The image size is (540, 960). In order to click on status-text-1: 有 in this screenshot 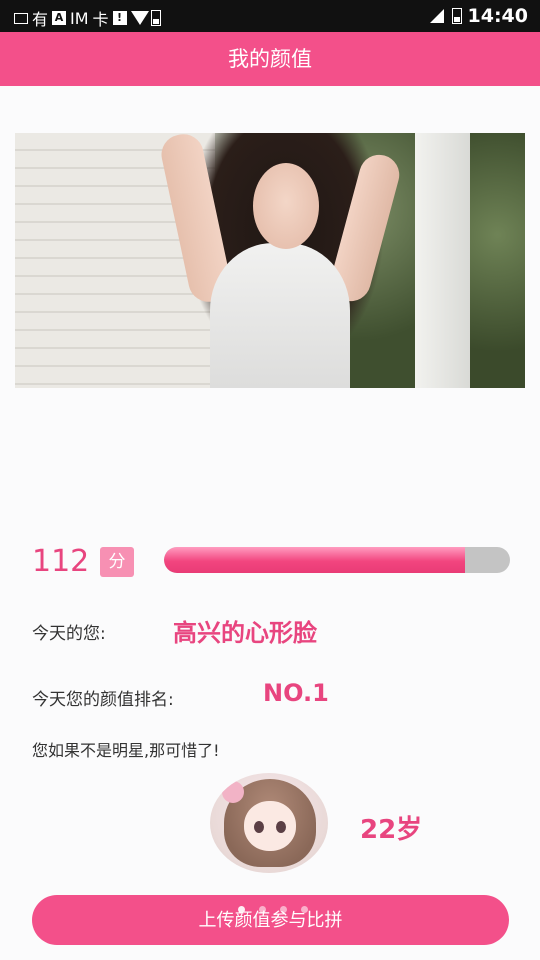, I will do `click(40, 19)`.